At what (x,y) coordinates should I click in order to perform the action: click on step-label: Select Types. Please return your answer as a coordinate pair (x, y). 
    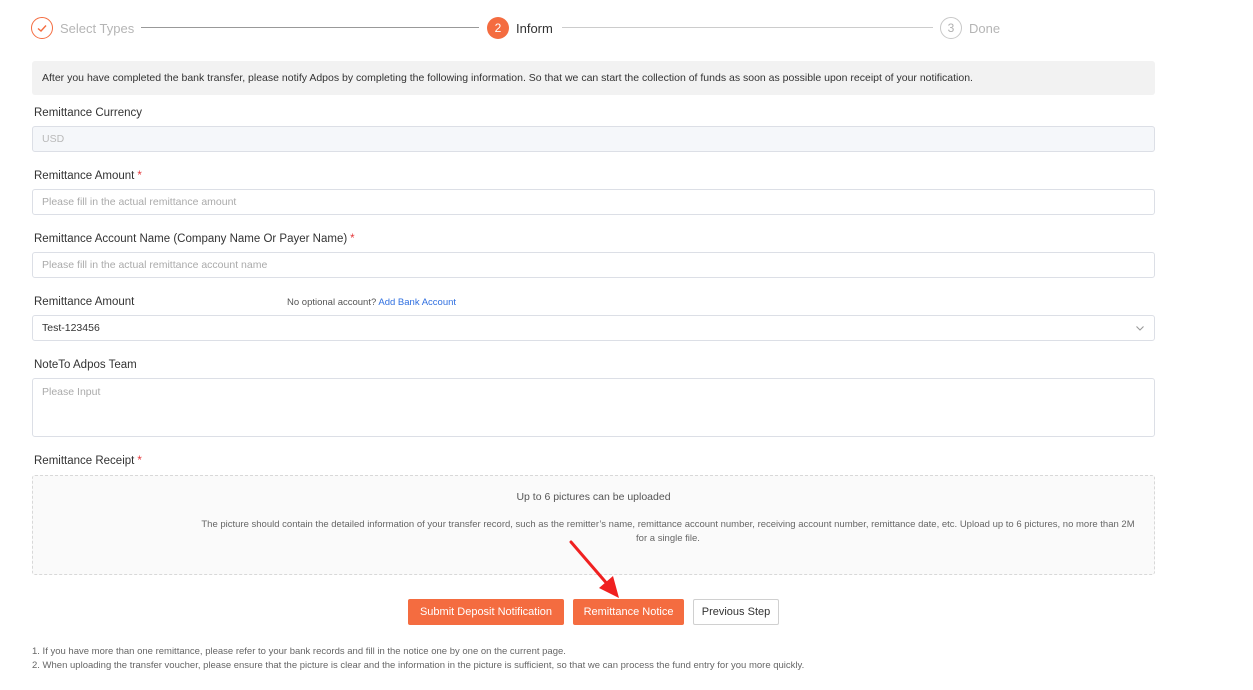
    Looking at the image, I should click on (97, 28).